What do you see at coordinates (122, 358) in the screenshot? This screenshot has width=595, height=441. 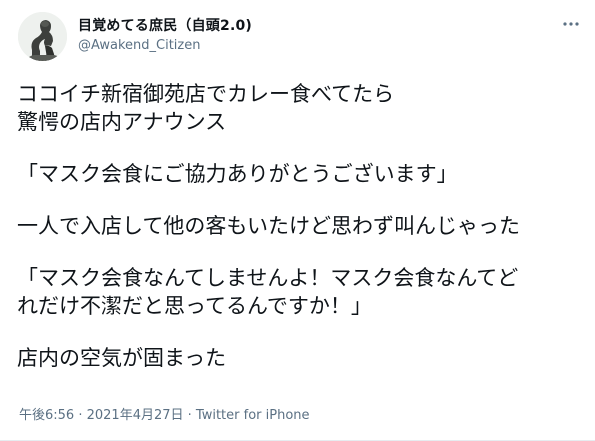 I see `tweet-line: 店内の空気が固まった` at bounding box center [122, 358].